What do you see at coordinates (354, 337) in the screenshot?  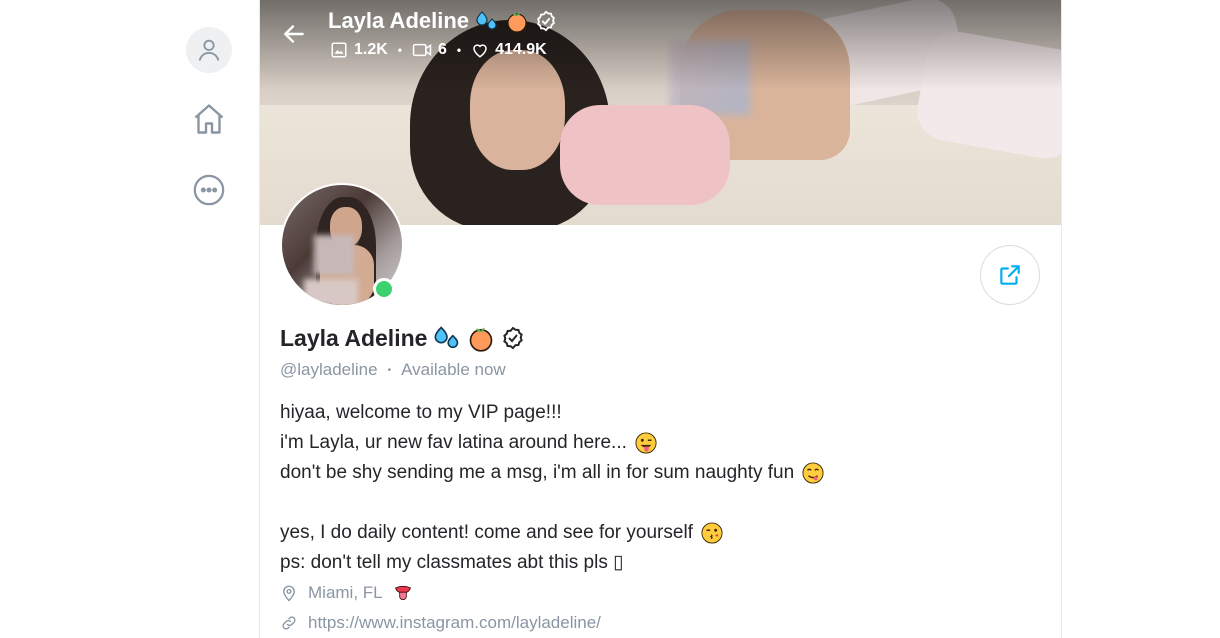 I see `display-name: Layla Adeline` at bounding box center [354, 337].